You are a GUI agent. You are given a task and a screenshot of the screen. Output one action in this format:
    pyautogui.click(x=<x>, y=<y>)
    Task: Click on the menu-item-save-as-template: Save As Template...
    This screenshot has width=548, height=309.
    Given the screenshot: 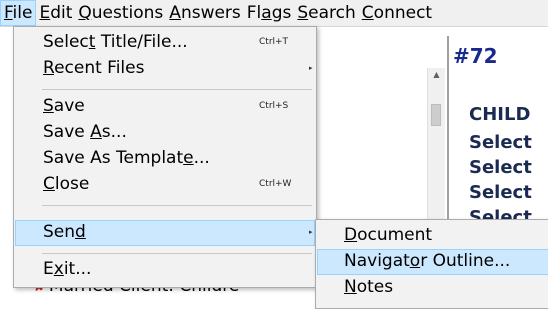 What is the action you would take?
    pyautogui.click(x=165, y=159)
    